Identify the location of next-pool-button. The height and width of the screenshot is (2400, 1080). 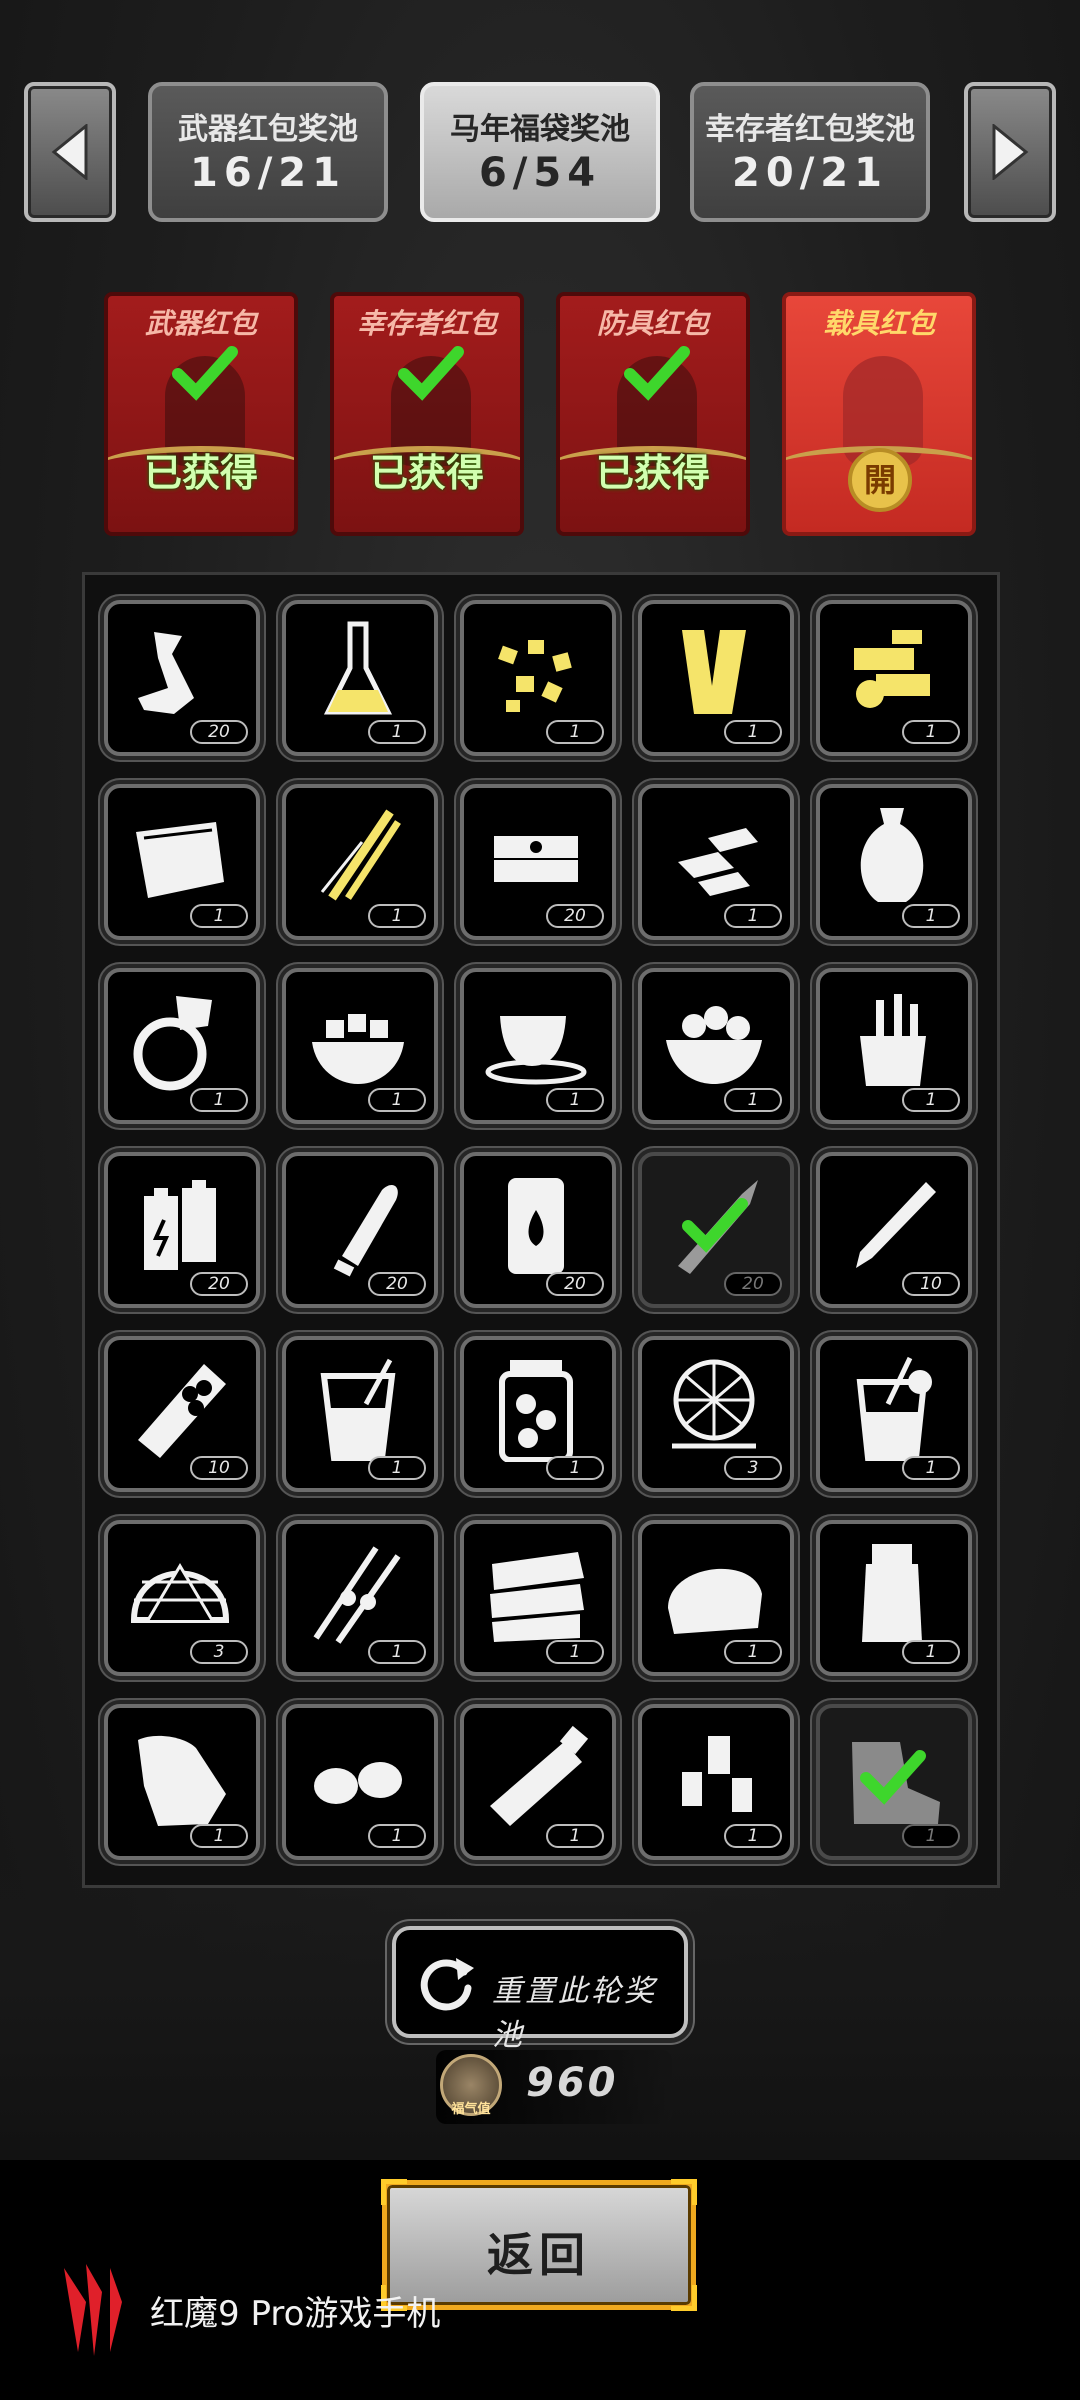
(1010, 152).